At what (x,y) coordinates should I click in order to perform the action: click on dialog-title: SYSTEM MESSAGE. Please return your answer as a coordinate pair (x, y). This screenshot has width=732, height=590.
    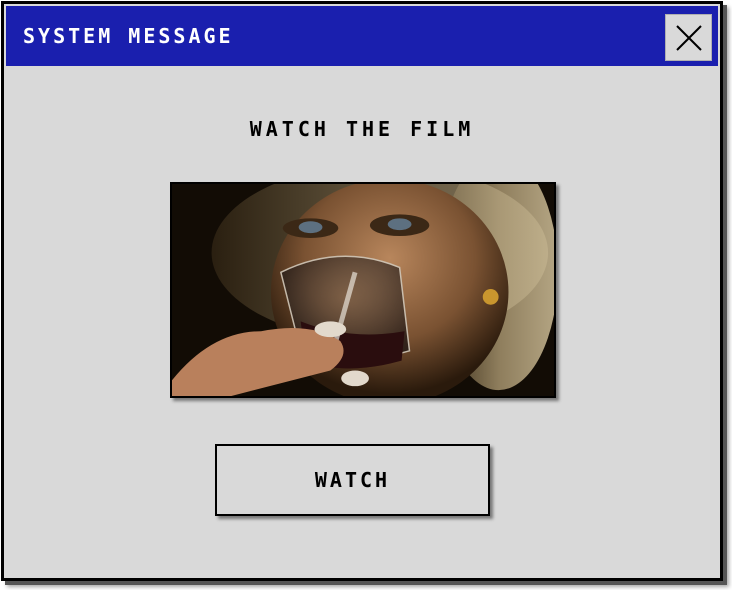
    Looking at the image, I should click on (128, 36).